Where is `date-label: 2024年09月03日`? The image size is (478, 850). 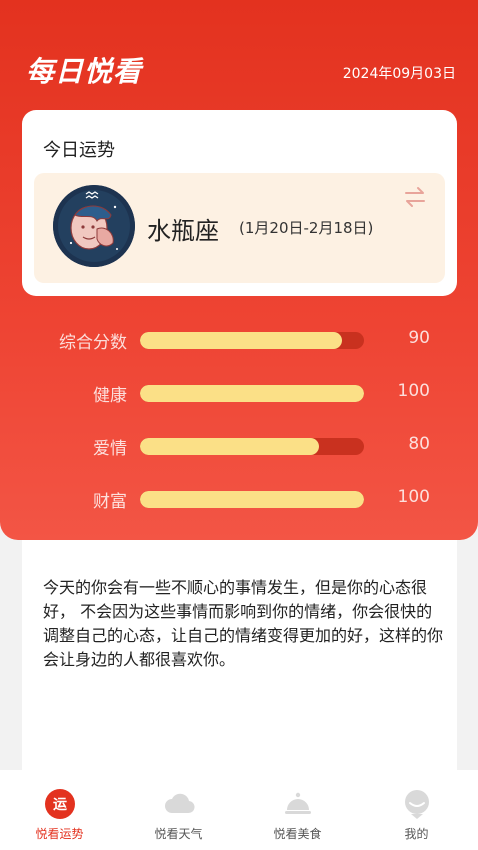
date-label: 2024年09月03日 is located at coordinates (399, 74).